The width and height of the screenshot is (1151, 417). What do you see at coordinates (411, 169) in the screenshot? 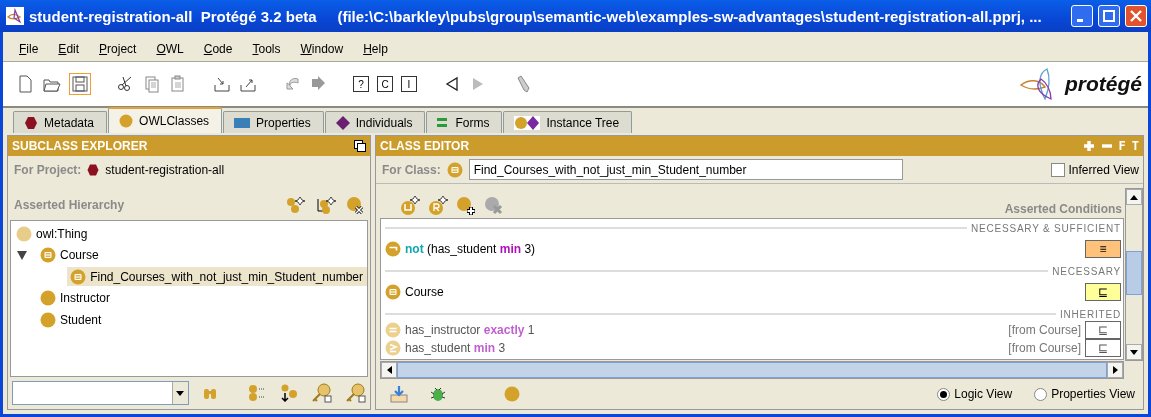
I see `field-label: For Class:` at bounding box center [411, 169].